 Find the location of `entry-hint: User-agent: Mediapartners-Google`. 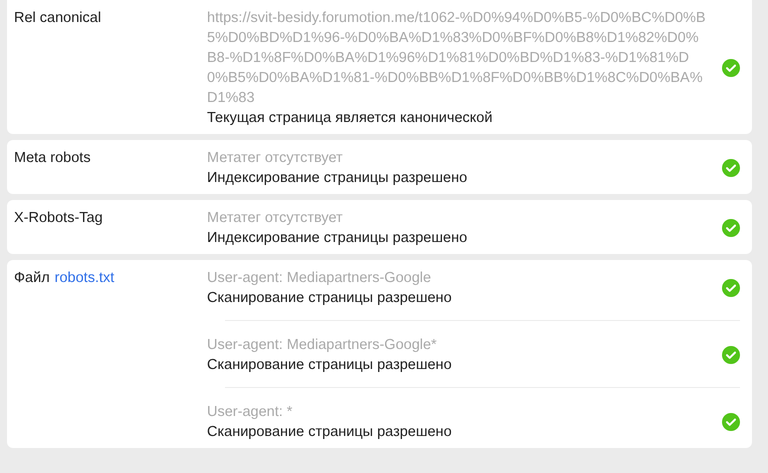

entry-hint: User-agent: Mediapartners-Google is located at coordinates (319, 278).